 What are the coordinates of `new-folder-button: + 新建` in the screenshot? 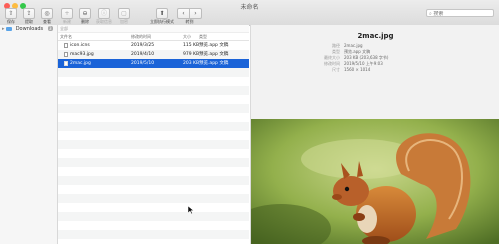 It's located at (67, 16).